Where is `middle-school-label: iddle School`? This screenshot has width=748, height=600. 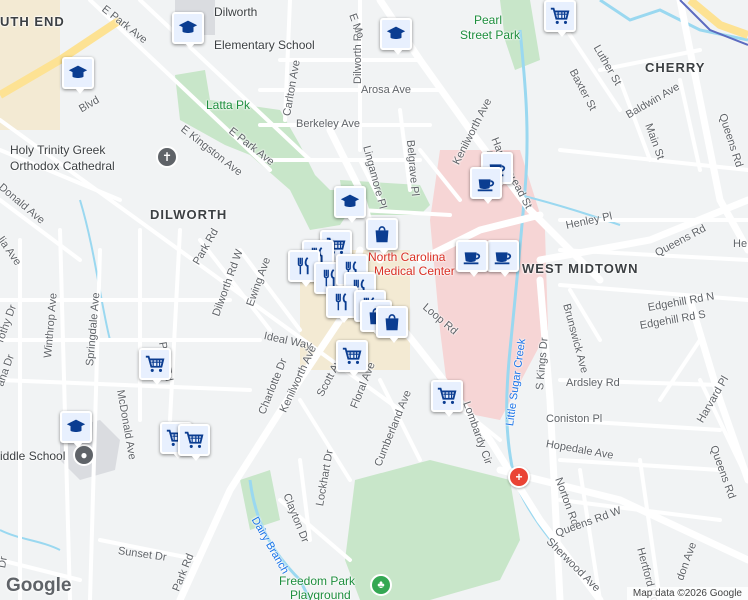 middle-school-label: iddle School is located at coordinates (33, 456).